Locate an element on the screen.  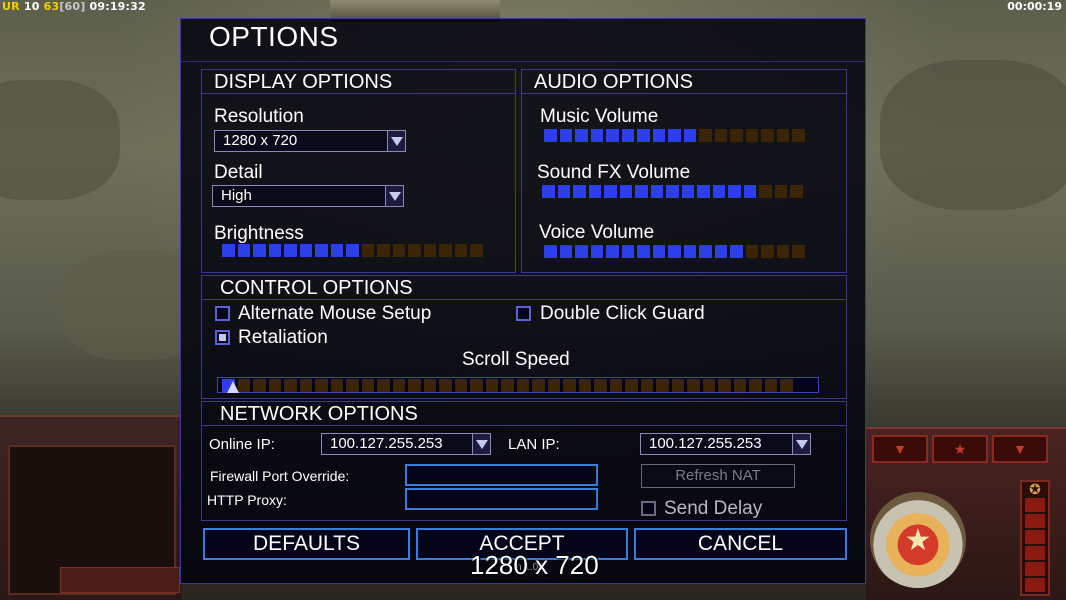
sfx-volume-slider is located at coordinates (672, 191).